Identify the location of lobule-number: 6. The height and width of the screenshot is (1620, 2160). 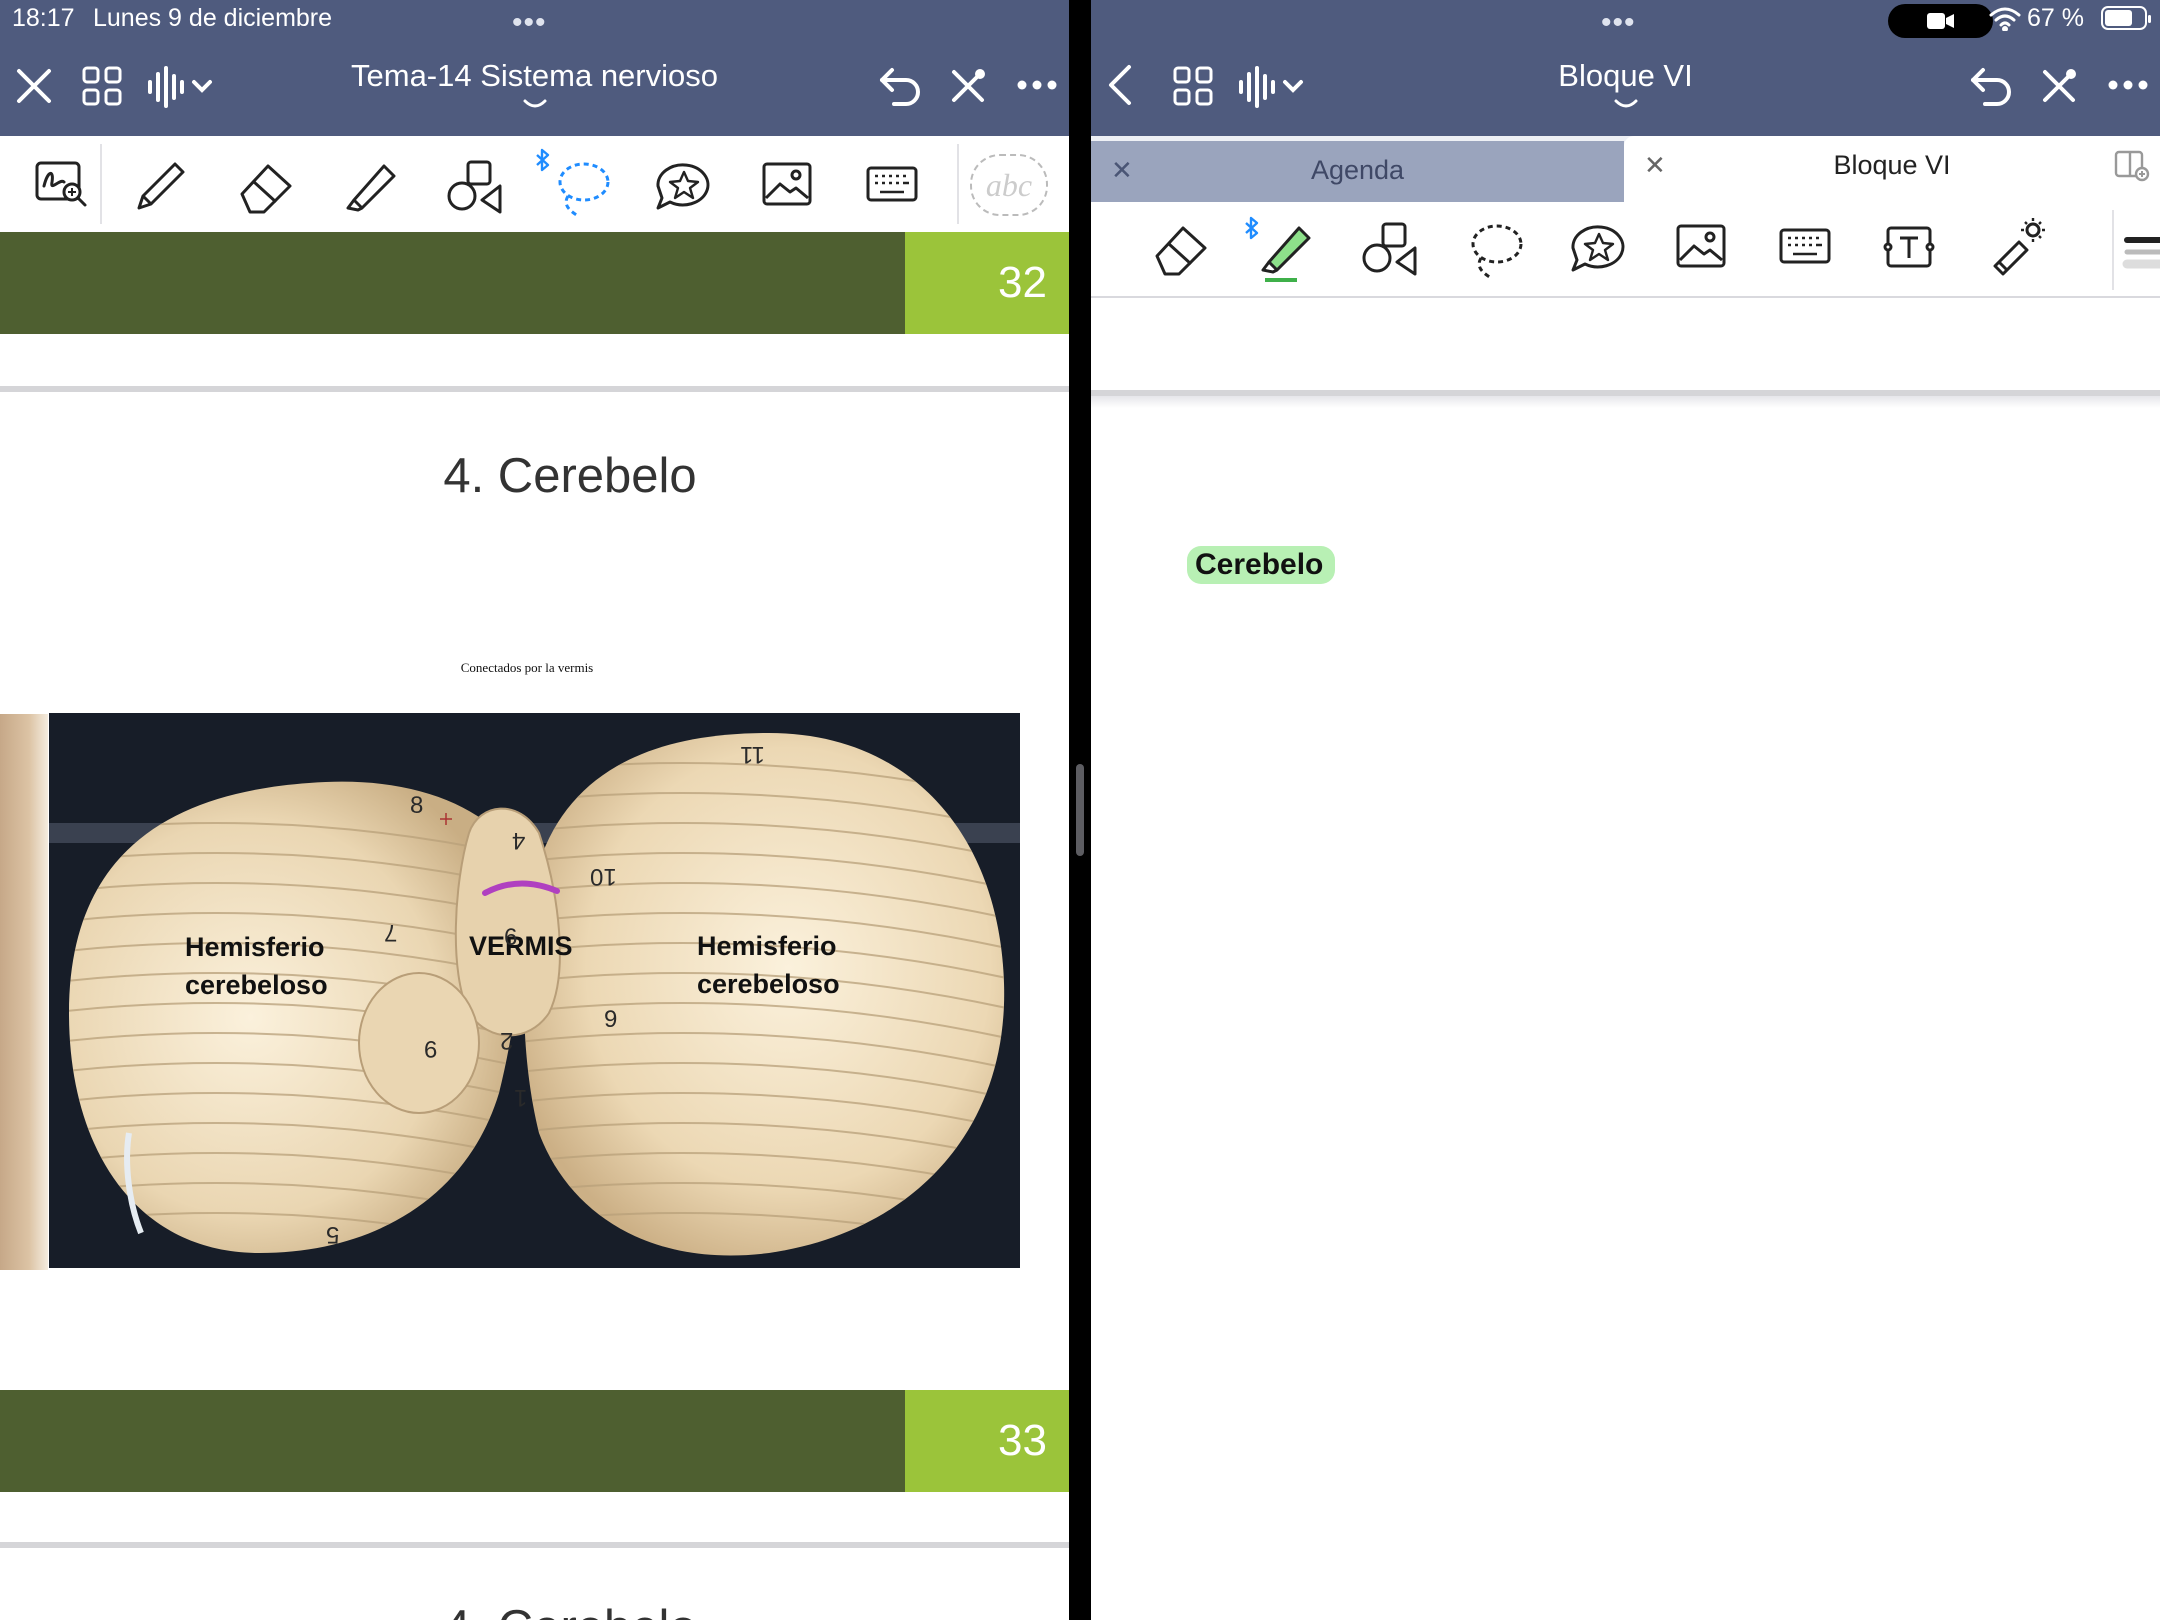
(511, 937).